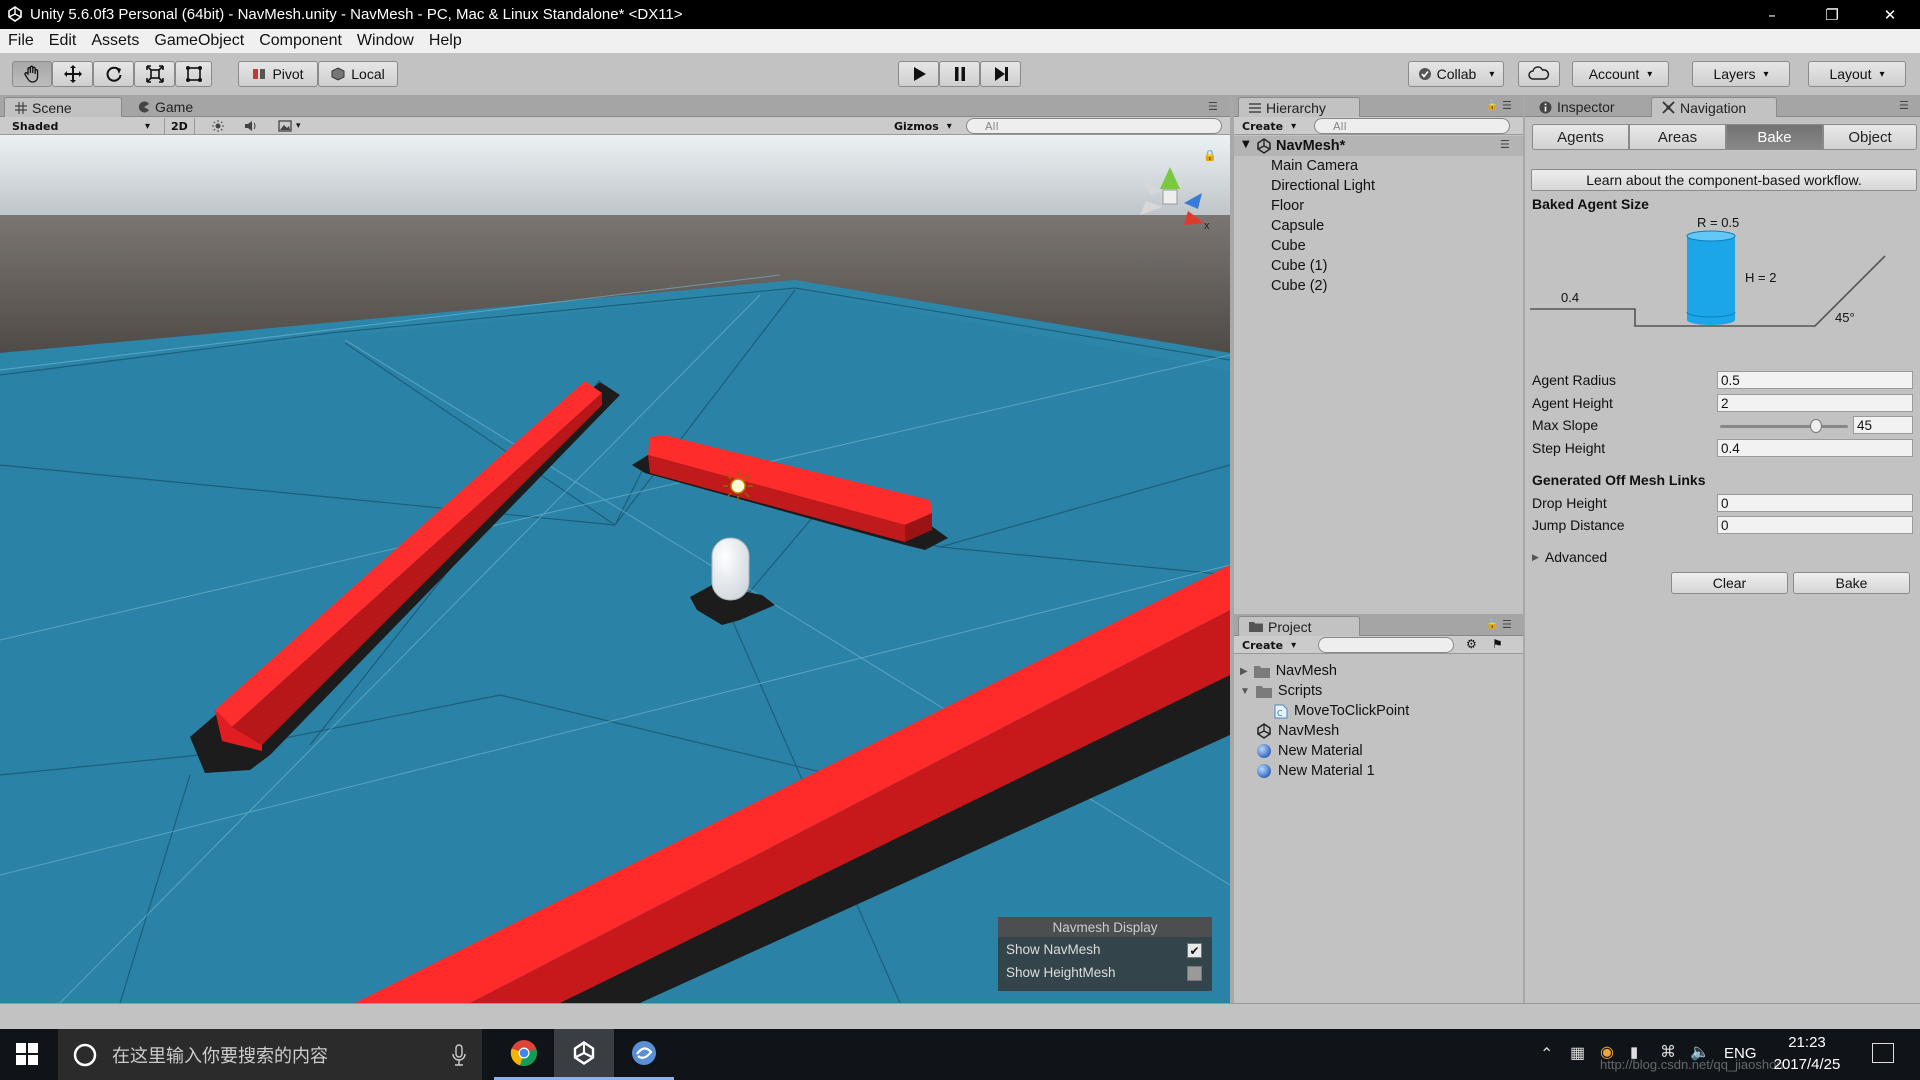  What do you see at coordinates (1497, 644) in the screenshot?
I see `filter-by-label-icon: ⚑` at bounding box center [1497, 644].